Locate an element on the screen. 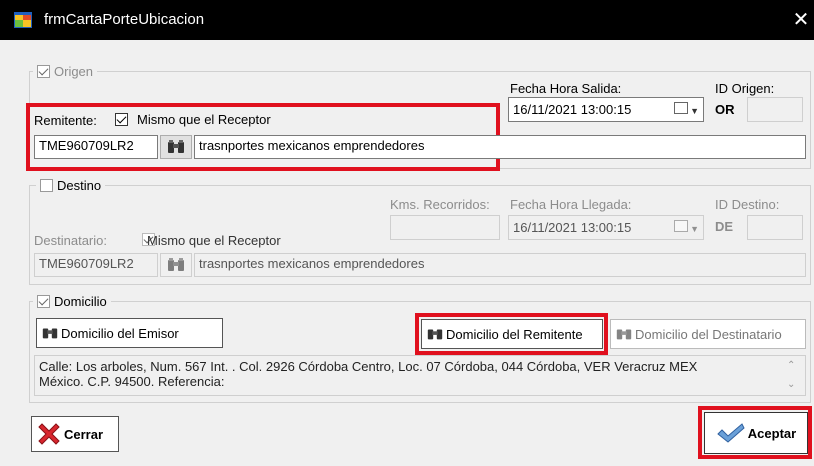 This screenshot has height=466, width=814. aceptar-label: Aceptar is located at coordinates (772, 433).